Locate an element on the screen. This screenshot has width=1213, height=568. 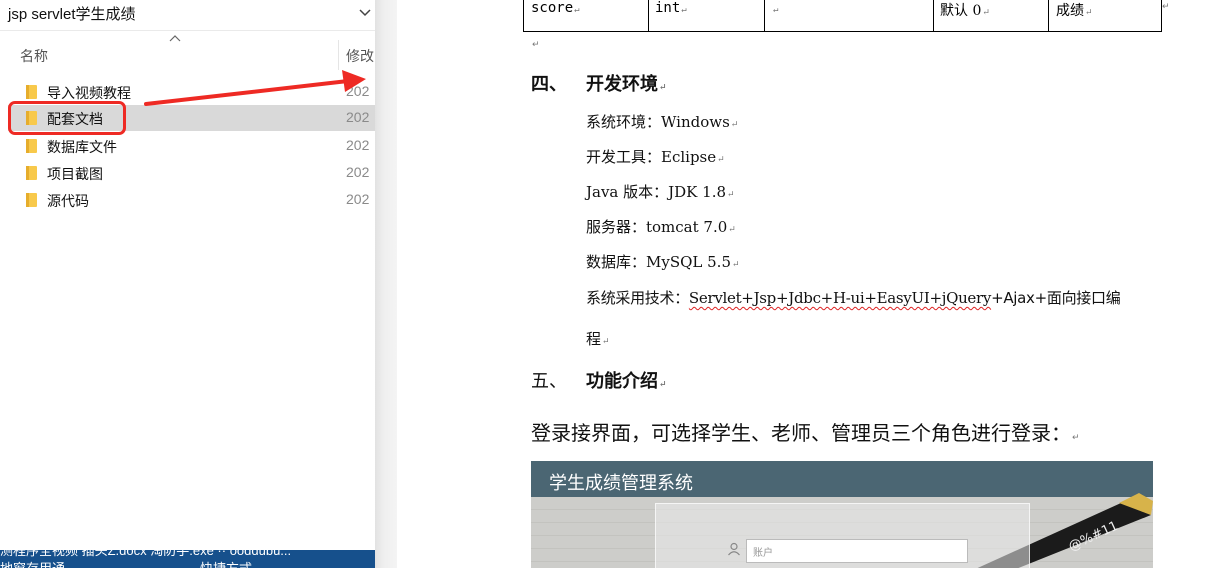
table-cell: int↵ is located at coordinates (671, 8).